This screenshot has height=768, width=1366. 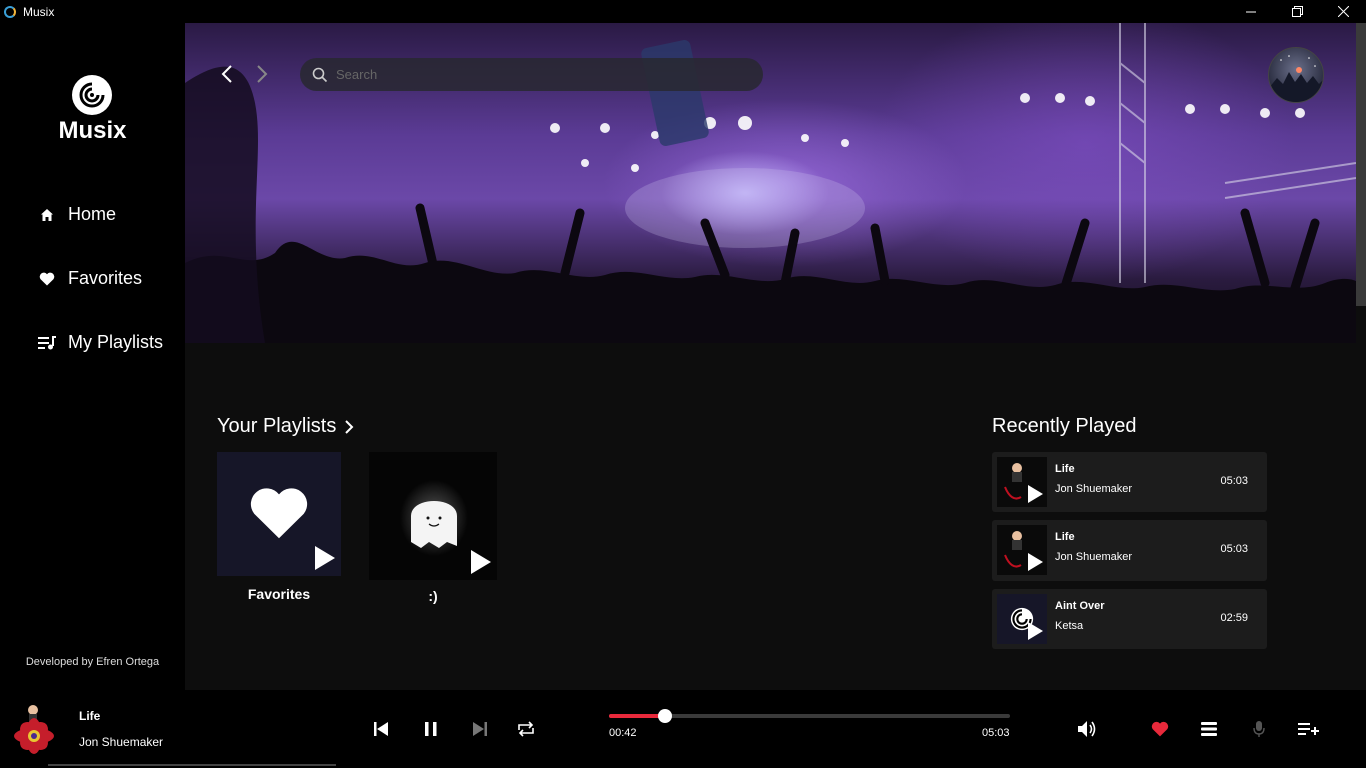 I want to click on back-button, so click(x=227, y=77).